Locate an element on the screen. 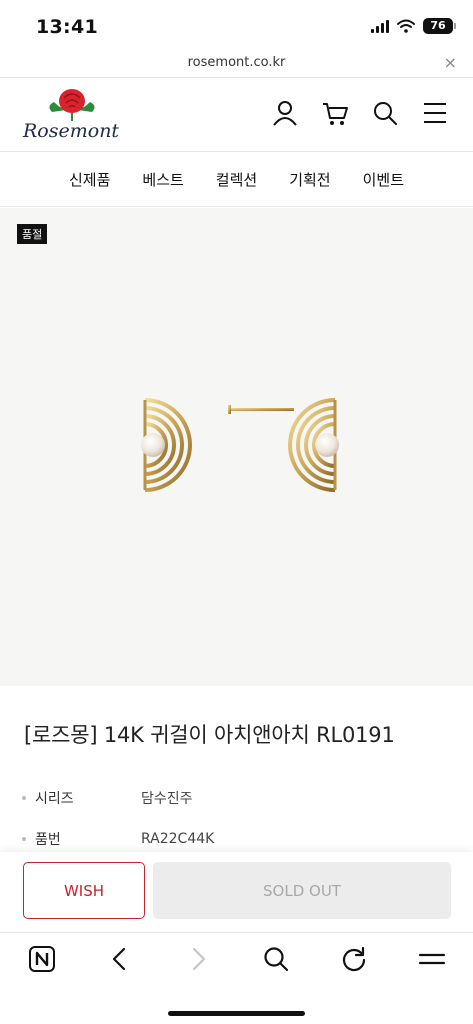 The width and height of the screenshot is (473, 1024). url-bar: rosemont.co.kr × is located at coordinates (236, 65).